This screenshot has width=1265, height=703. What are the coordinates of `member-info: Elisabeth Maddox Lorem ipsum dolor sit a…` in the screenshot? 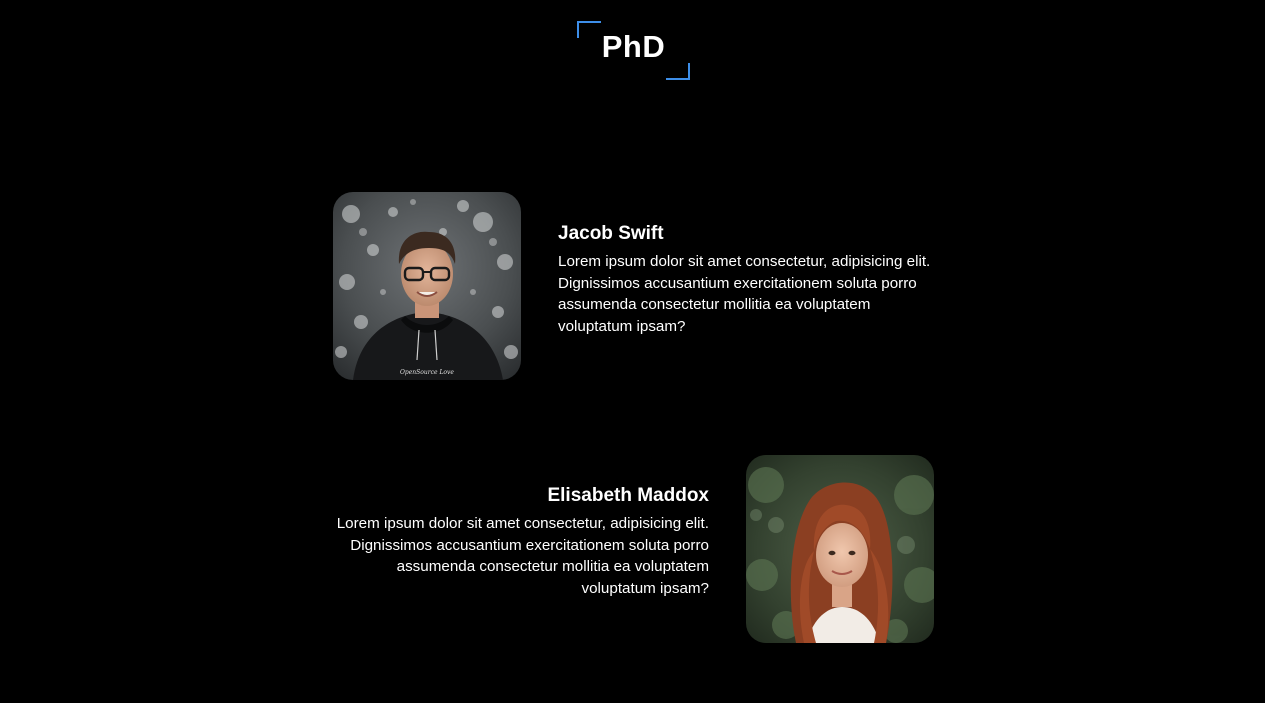 It's located at (521, 542).